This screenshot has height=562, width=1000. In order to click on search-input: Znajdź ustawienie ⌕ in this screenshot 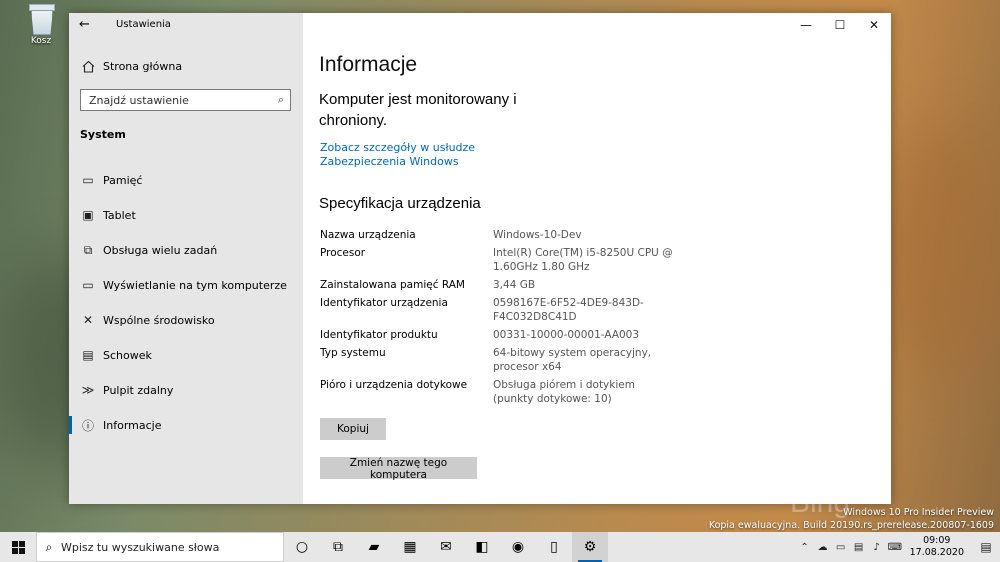, I will do `click(185, 100)`.